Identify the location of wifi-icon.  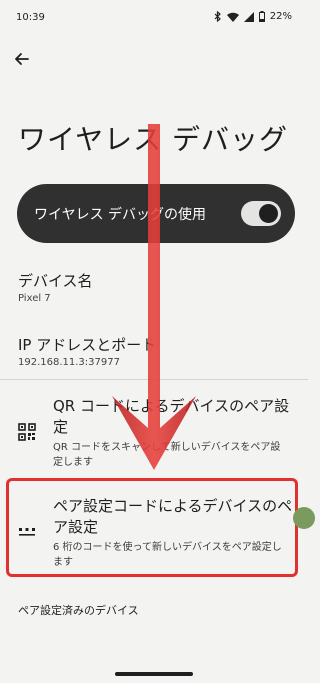
(232, 17).